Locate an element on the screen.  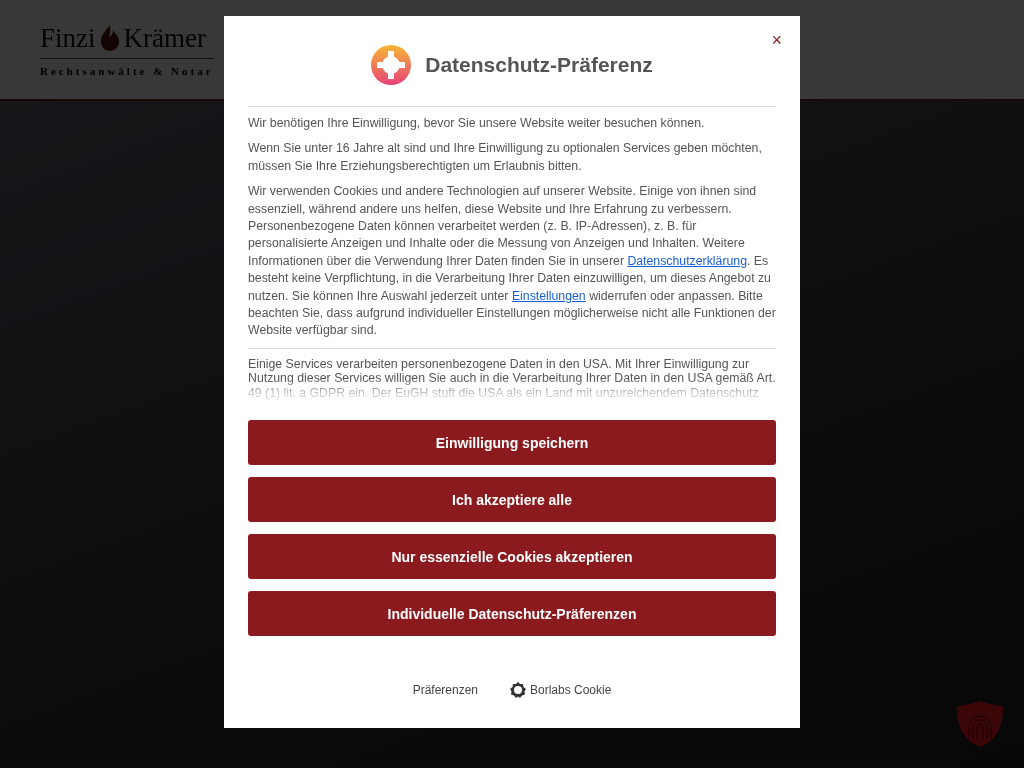
text-link: Datenschutzerklärung is located at coordinates (687, 260).